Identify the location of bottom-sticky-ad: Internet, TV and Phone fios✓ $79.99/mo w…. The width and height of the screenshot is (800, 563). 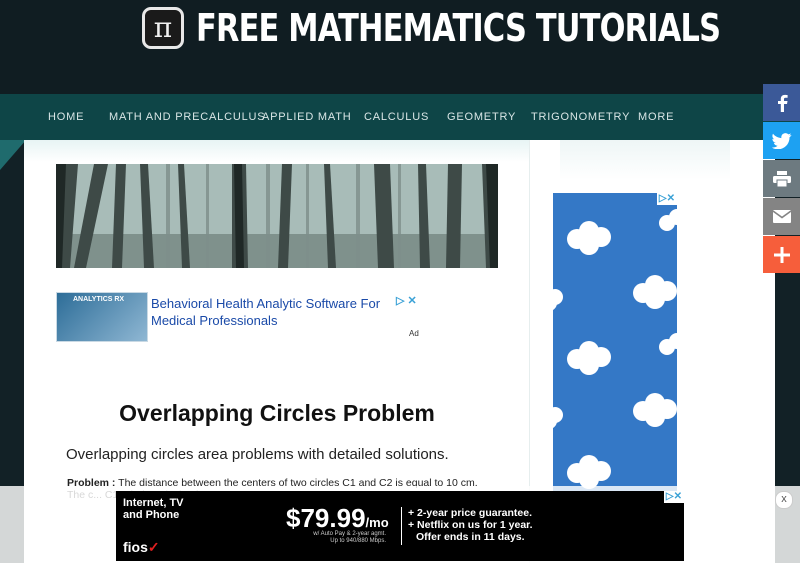
(400, 526).